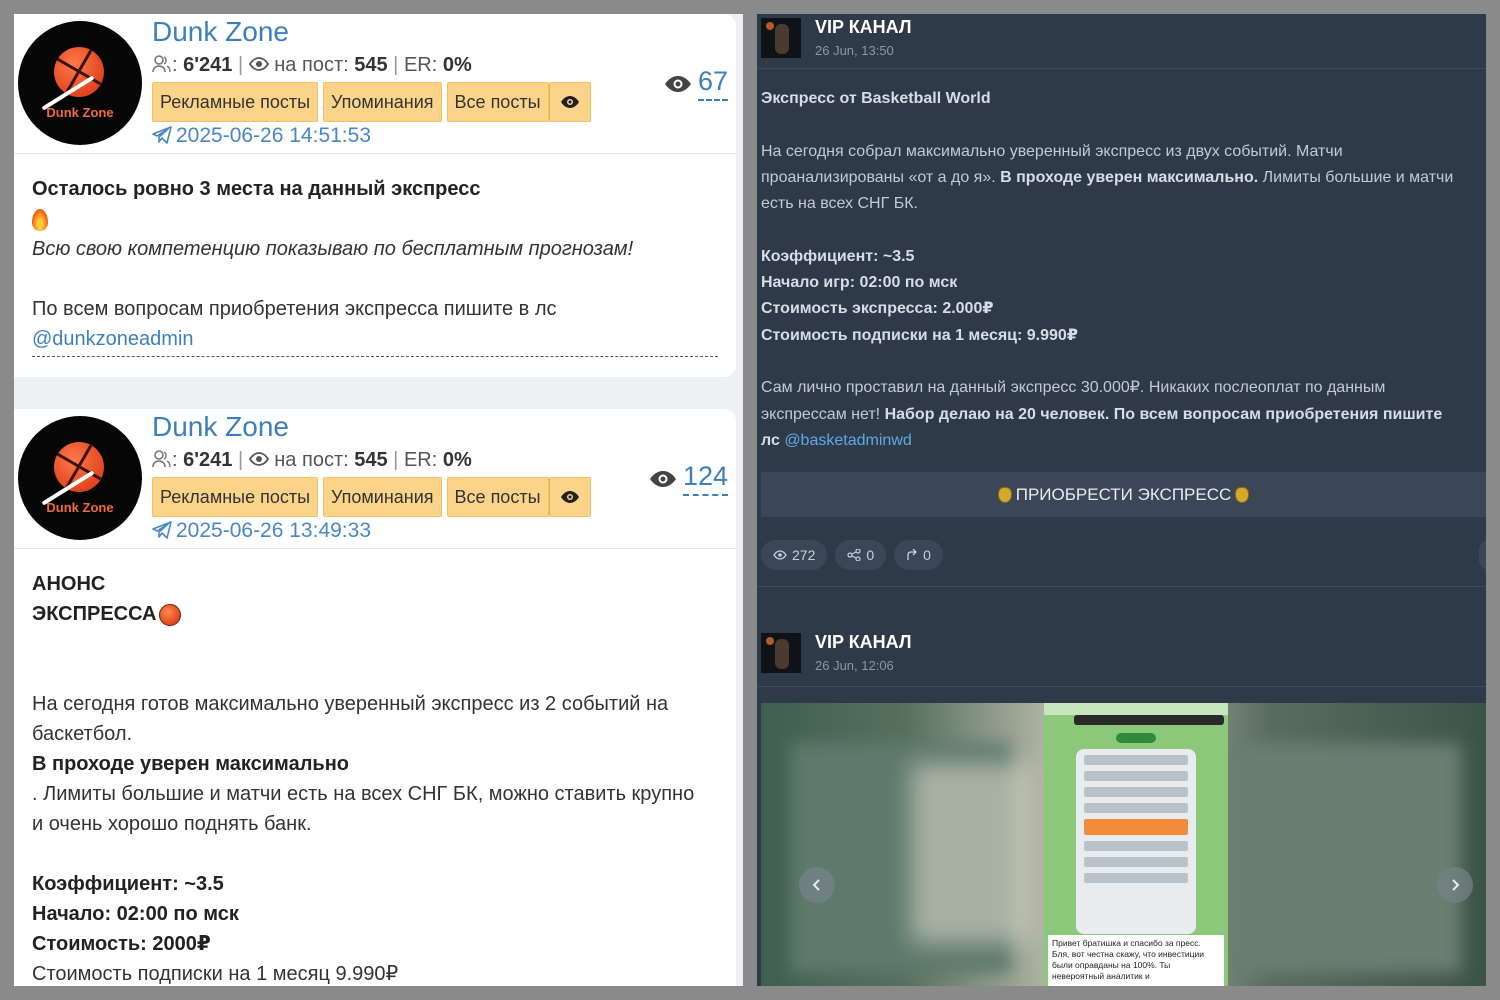 The height and width of the screenshot is (1000, 1500). I want to click on fire-icon, so click(40, 219).